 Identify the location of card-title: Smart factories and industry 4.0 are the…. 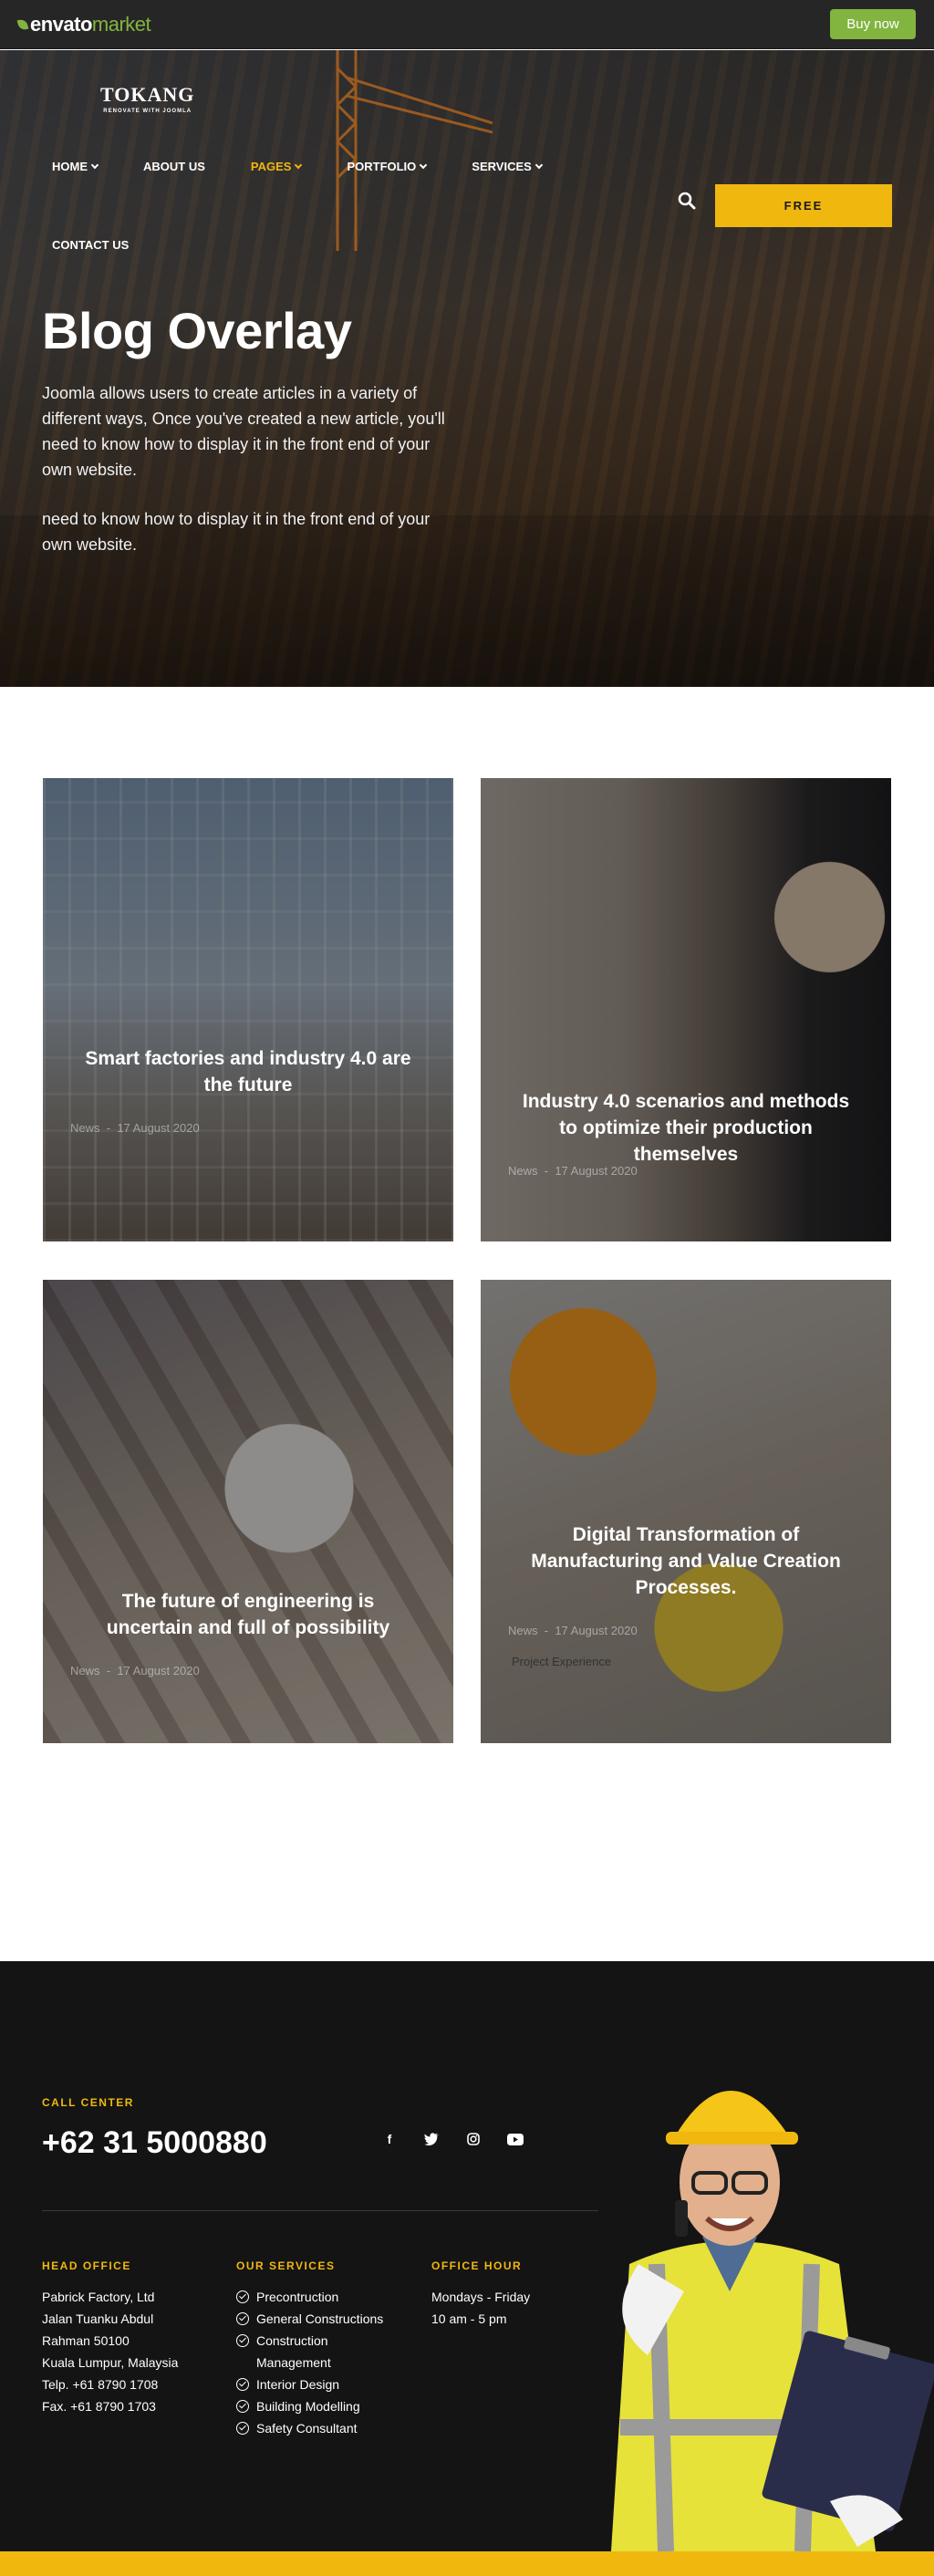
(248, 1071).